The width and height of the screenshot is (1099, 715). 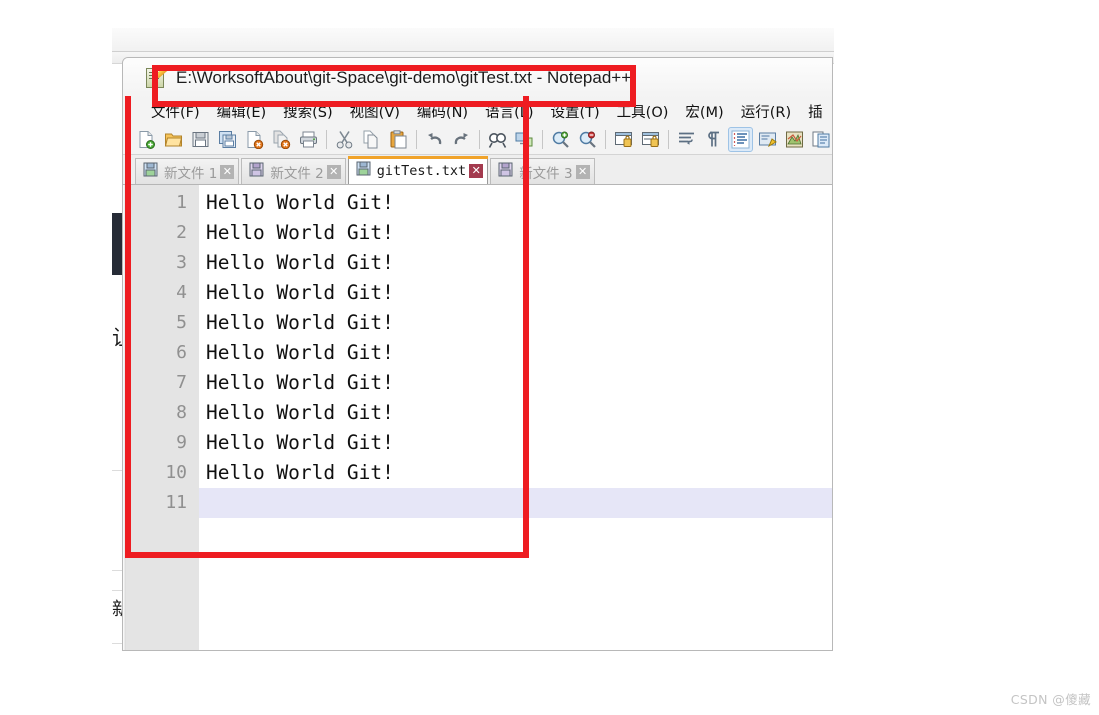 I want to click on line-number-gutter-lower, so click(x=162, y=645).